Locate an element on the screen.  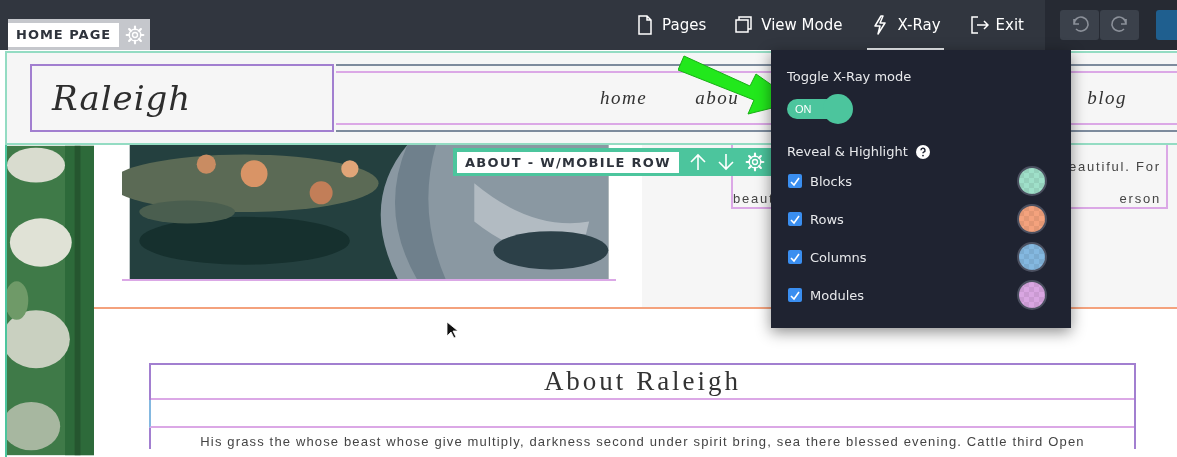
help-icon is located at coordinates (922, 151).